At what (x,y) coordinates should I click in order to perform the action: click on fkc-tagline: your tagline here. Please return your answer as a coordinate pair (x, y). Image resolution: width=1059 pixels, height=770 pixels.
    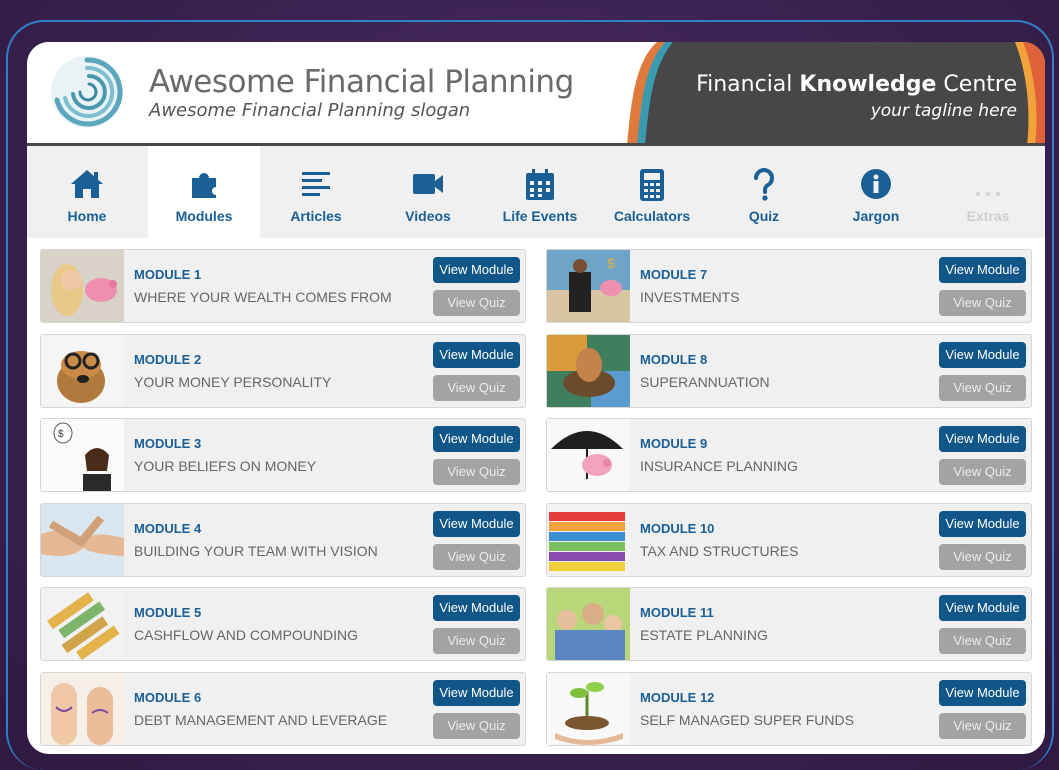
    Looking at the image, I should click on (943, 111).